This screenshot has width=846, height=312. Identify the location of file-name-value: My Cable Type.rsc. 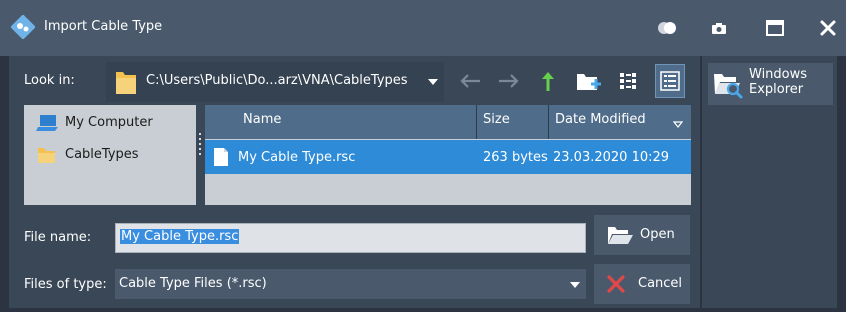
(180, 236).